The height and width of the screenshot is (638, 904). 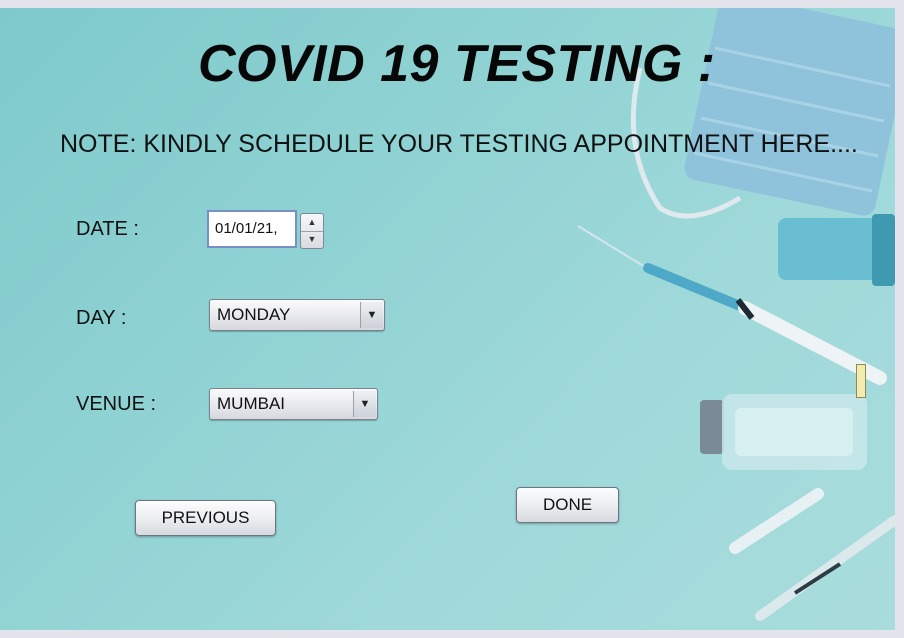 What do you see at coordinates (252, 229) in the screenshot?
I see `date-field: 01/01/21,` at bounding box center [252, 229].